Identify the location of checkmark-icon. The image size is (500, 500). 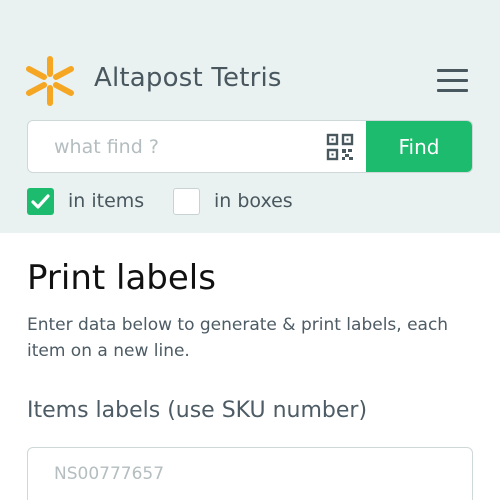
(40, 201).